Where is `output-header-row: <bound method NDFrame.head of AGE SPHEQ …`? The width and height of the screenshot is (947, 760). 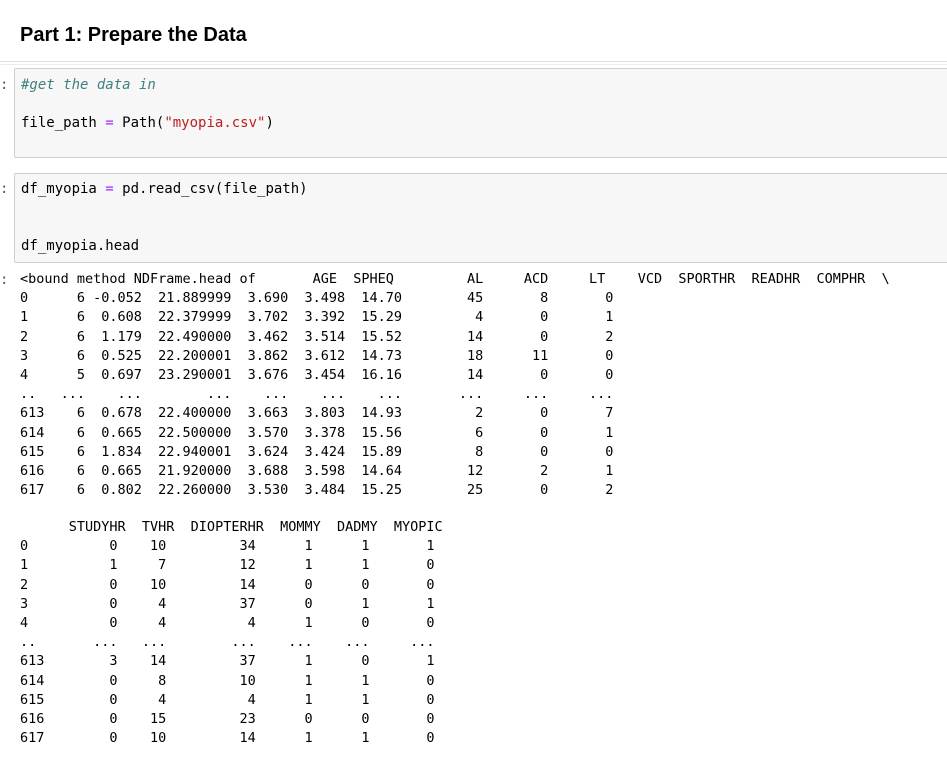
output-header-row: <bound method NDFrame.head of AGE SPHEQ … is located at coordinates (455, 279).